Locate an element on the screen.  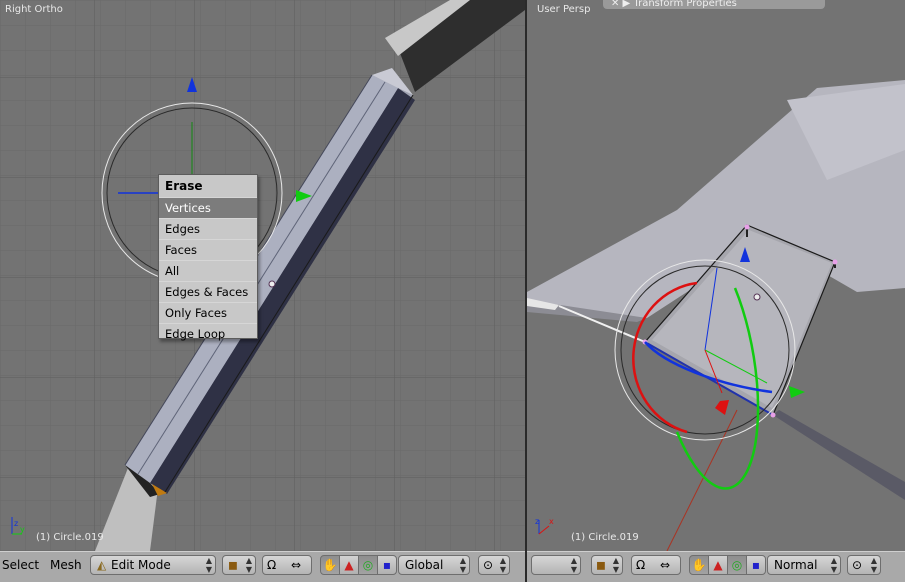
viewport-title: User Persp is located at coordinates (564, 9).